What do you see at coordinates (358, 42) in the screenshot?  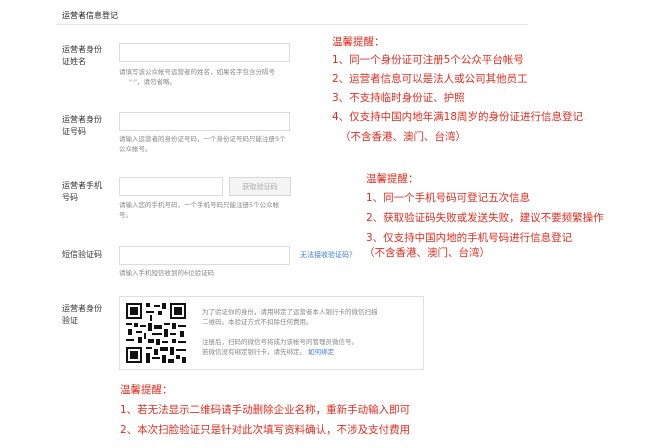 I see `tips-id-title: 温馨提醒：` at bounding box center [358, 42].